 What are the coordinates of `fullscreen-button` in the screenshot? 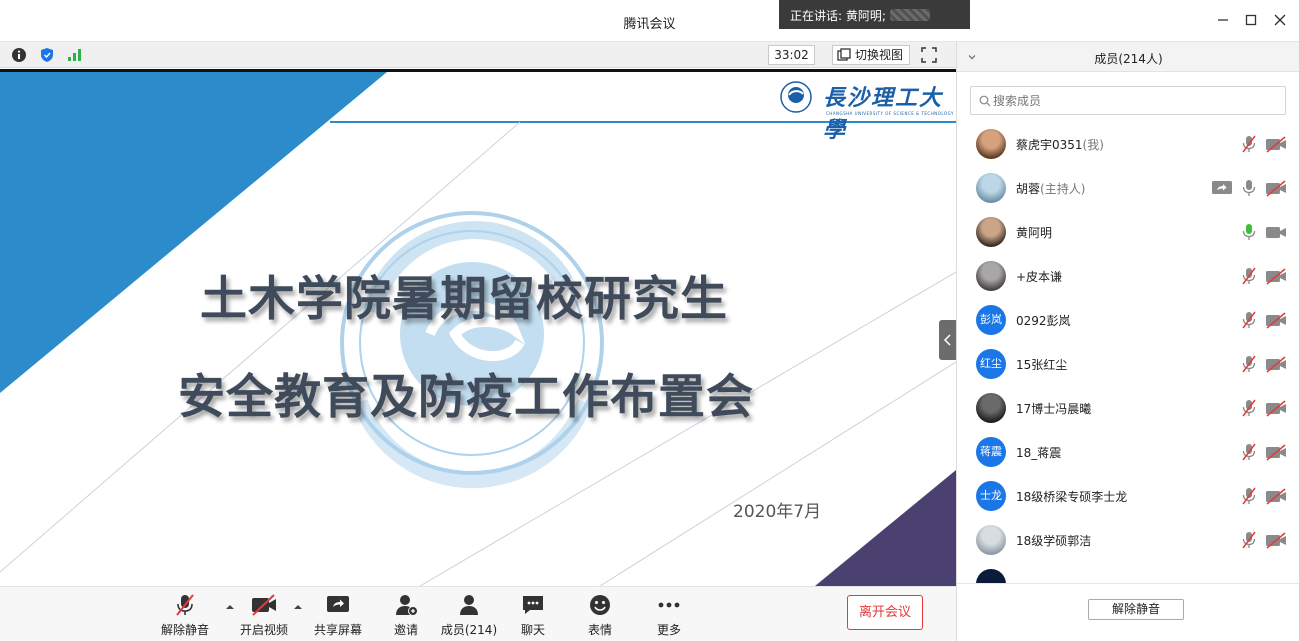 It's located at (929, 55).